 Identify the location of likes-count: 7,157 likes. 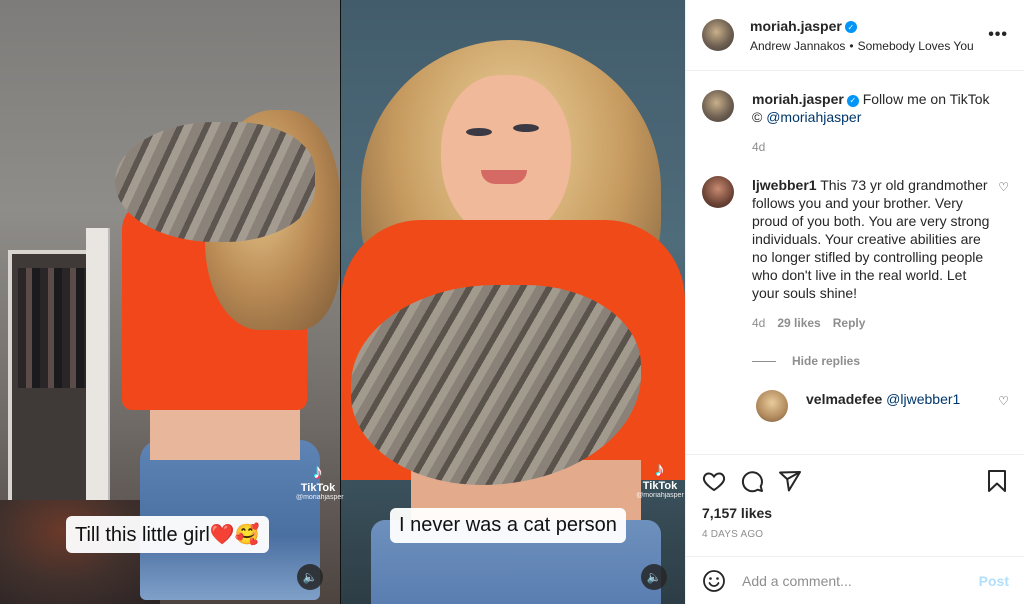
(855, 513).